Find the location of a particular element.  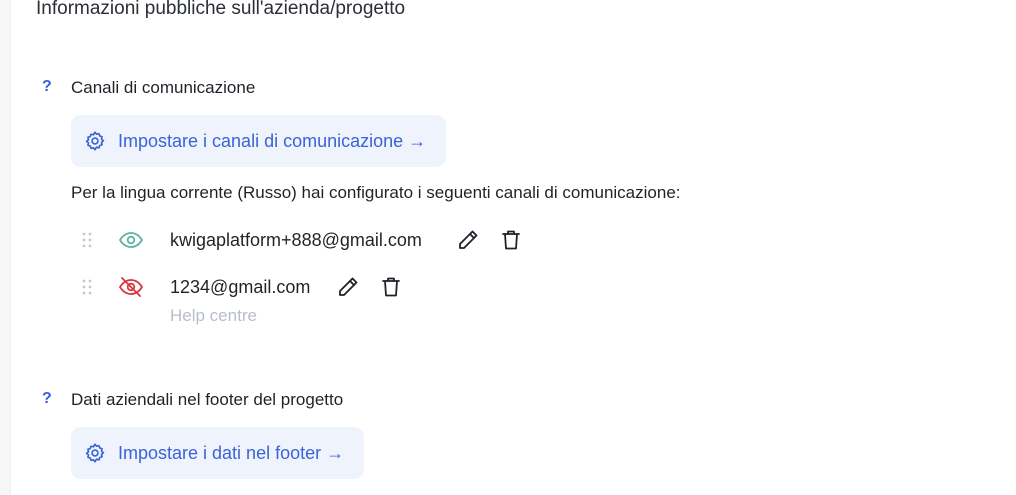

set-footer-data-button: Impostare i dati nel footer → is located at coordinates (217, 453).